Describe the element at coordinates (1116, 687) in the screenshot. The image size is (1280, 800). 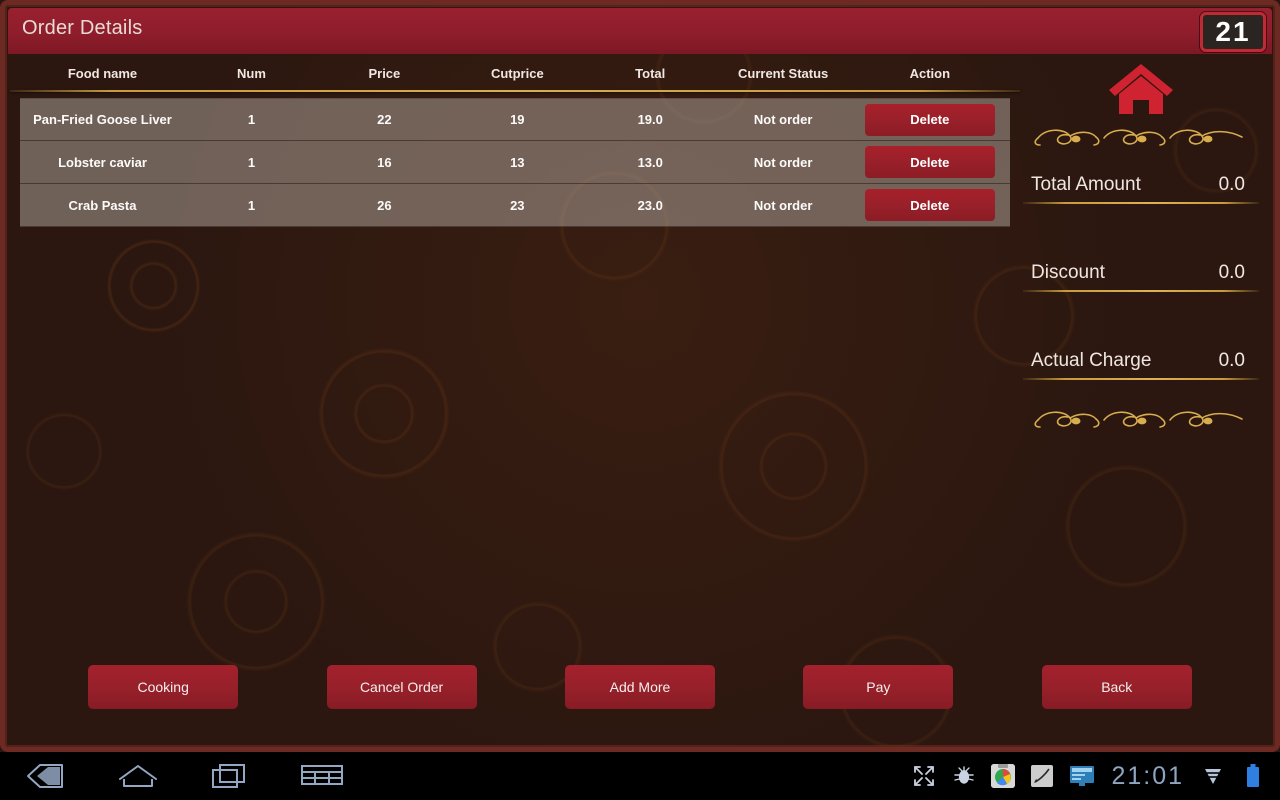
I see `back-button: Back` at that location.